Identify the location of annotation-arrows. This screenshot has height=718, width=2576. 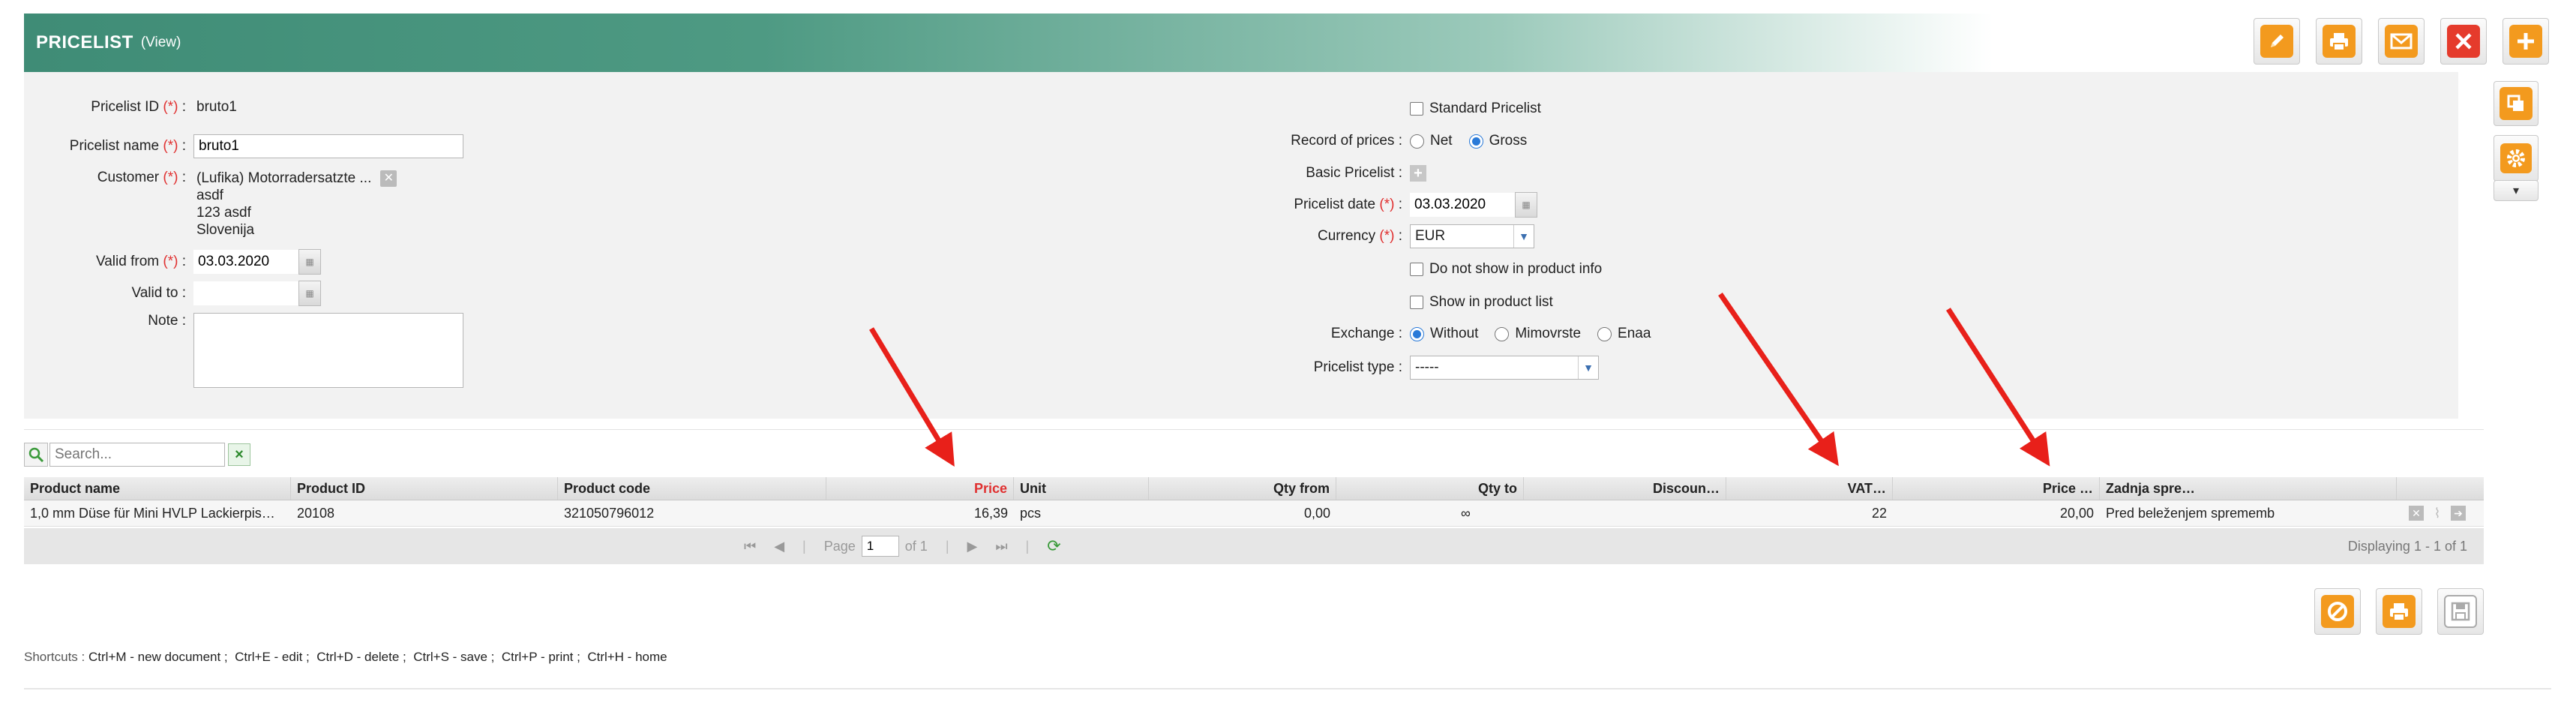
(1459, 380).